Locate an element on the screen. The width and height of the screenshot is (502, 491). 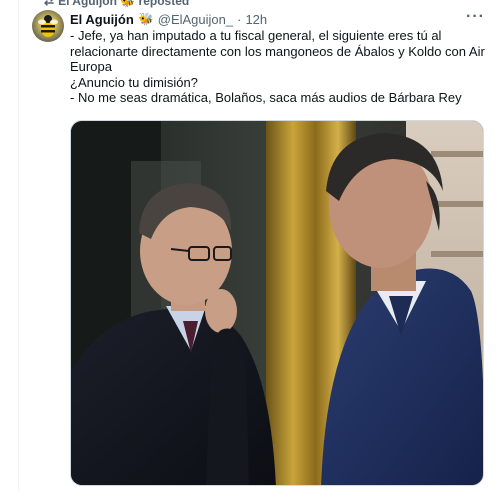
repost-indicator: ⇄ El Aguijón 🐝 reposted is located at coordinates (116, 4).